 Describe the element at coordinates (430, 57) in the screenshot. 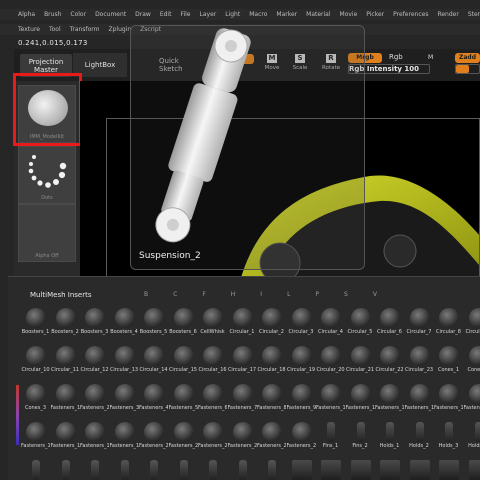

I see `m-toggle: M` at that location.